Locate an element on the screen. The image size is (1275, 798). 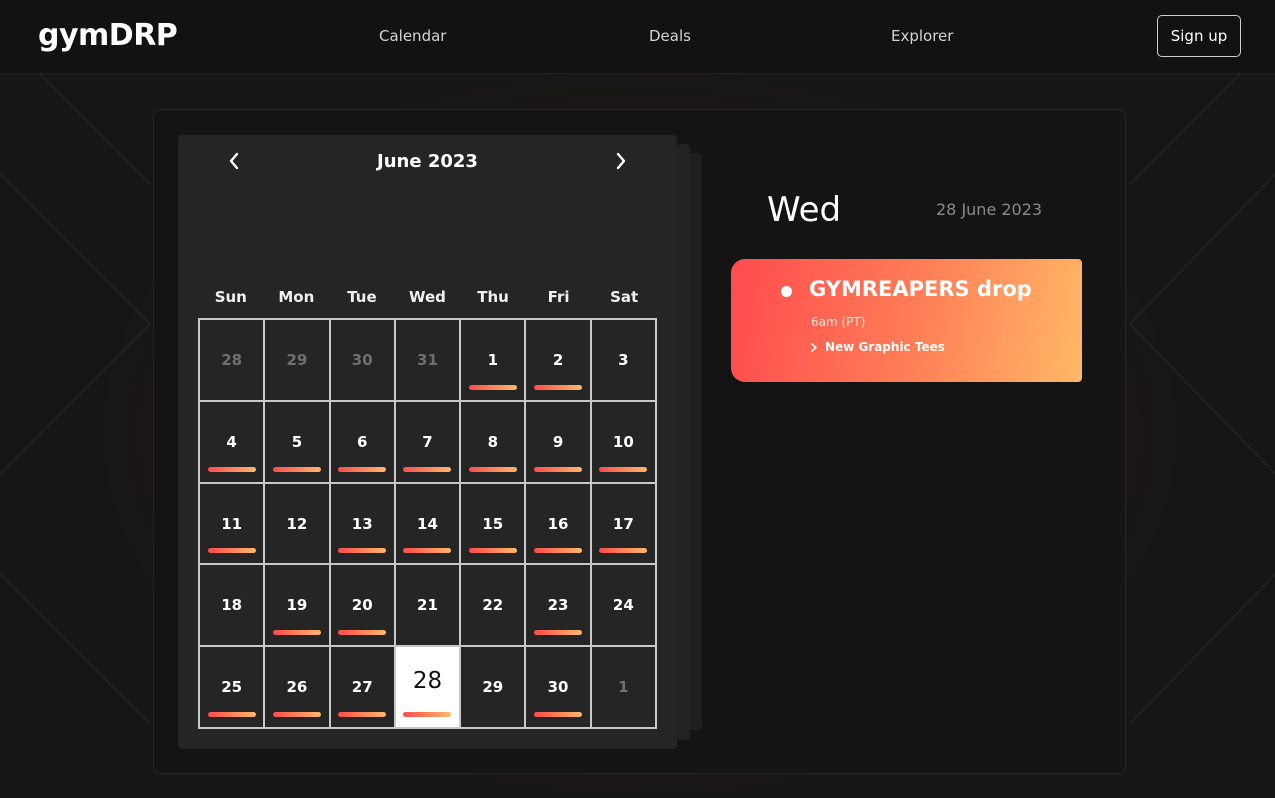
day-cell: 5 is located at coordinates (297, 441).